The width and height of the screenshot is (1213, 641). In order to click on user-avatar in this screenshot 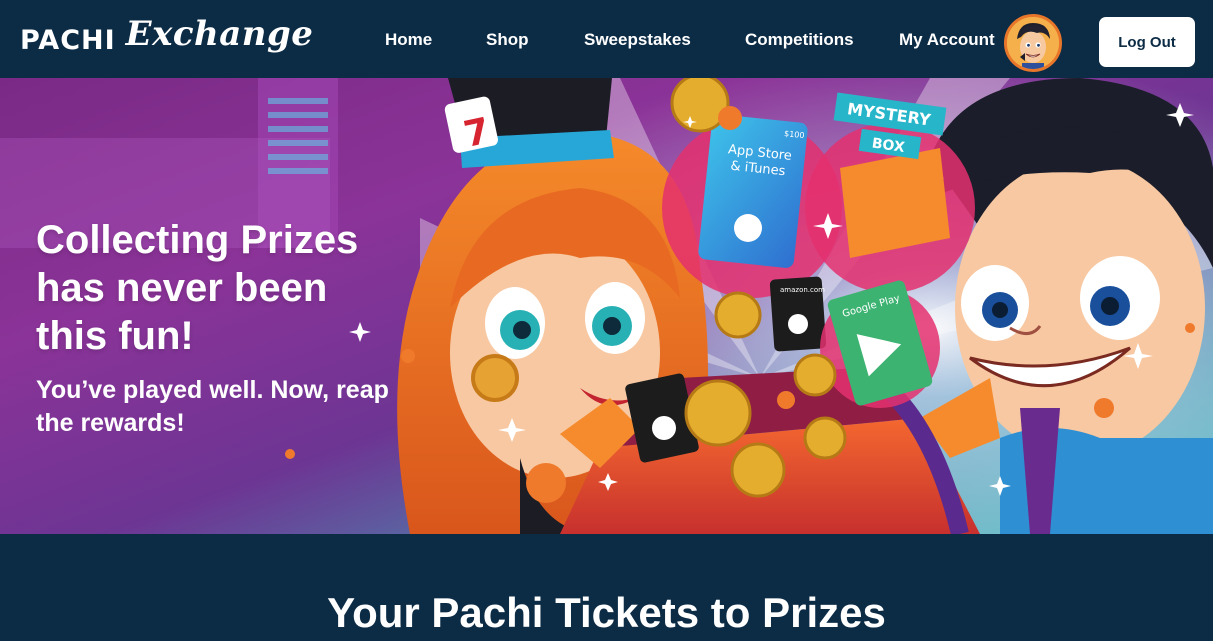, I will do `click(1033, 43)`.